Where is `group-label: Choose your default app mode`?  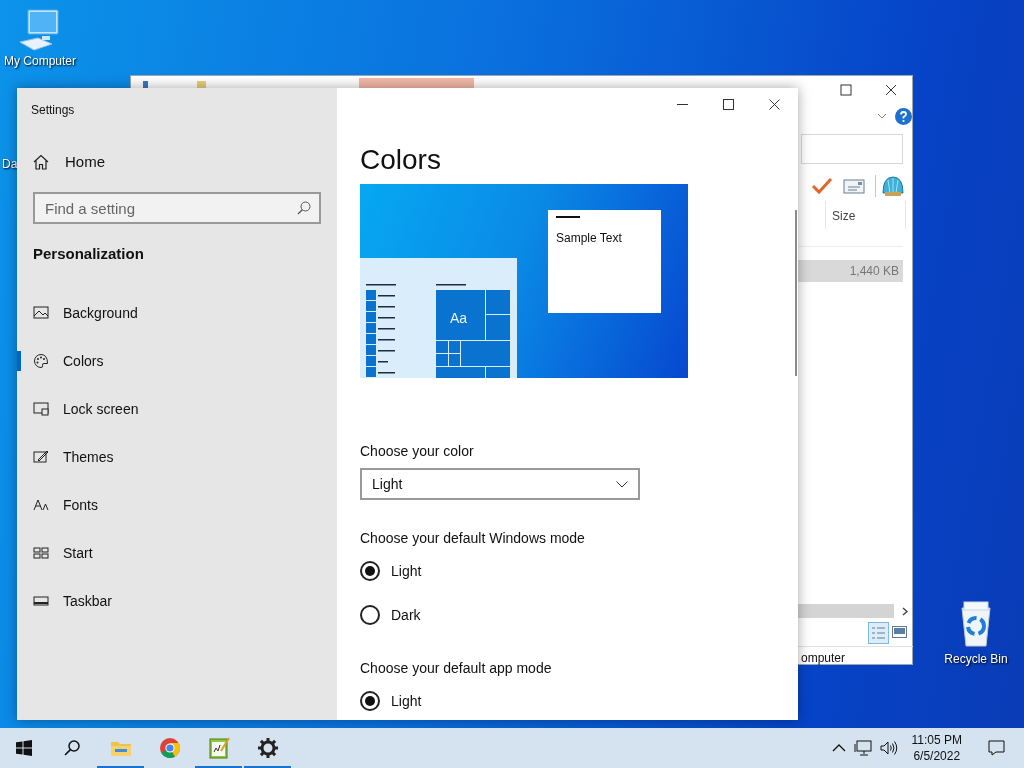
group-label: Choose your default app mode is located at coordinates (456, 668).